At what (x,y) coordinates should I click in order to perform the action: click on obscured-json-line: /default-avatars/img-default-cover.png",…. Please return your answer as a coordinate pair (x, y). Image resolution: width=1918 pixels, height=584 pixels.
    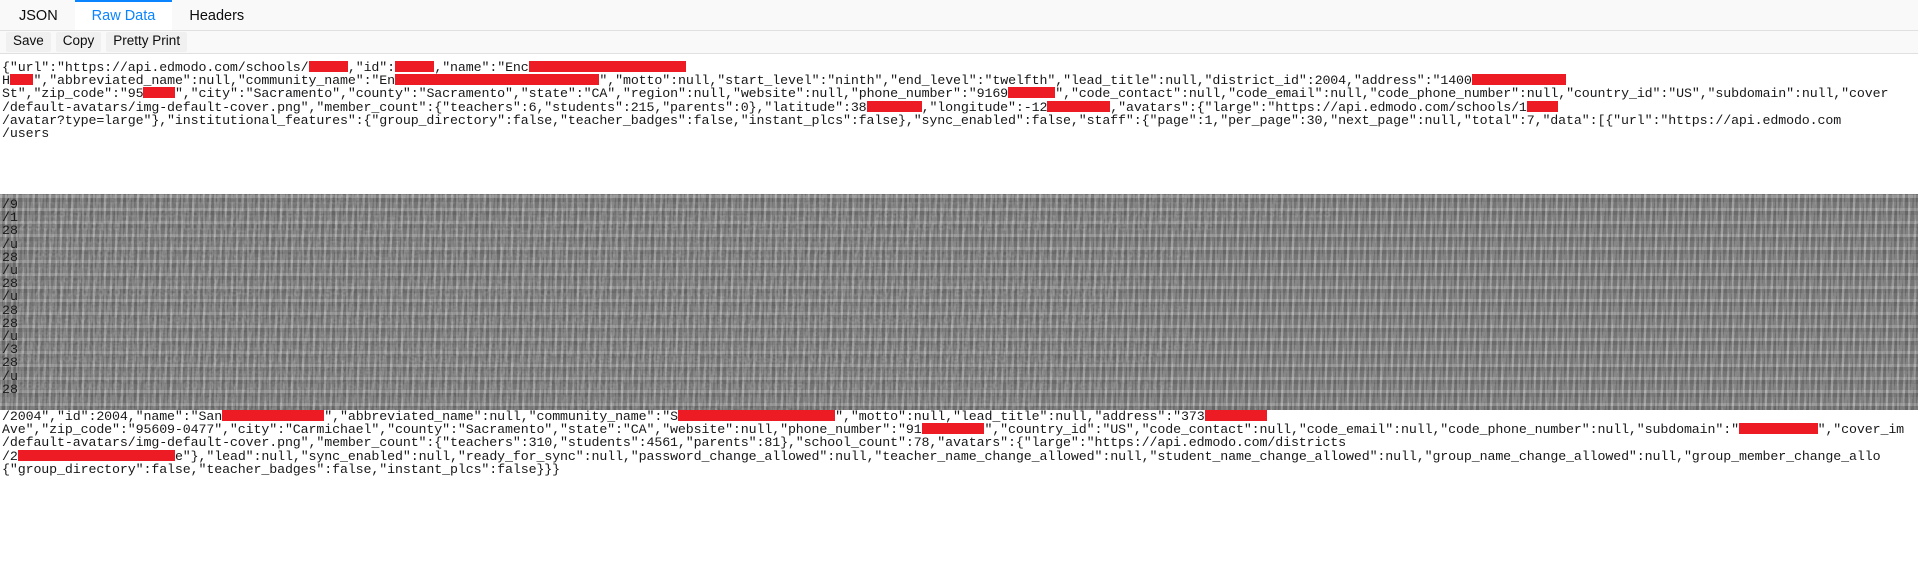
    Looking at the image, I should click on (554, 319).